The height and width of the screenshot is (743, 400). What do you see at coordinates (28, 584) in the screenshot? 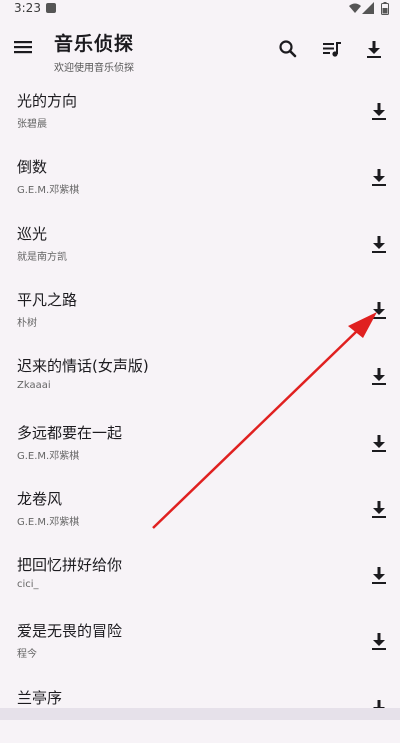
I see `song-artist: cici_` at bounding box center [28, 584].